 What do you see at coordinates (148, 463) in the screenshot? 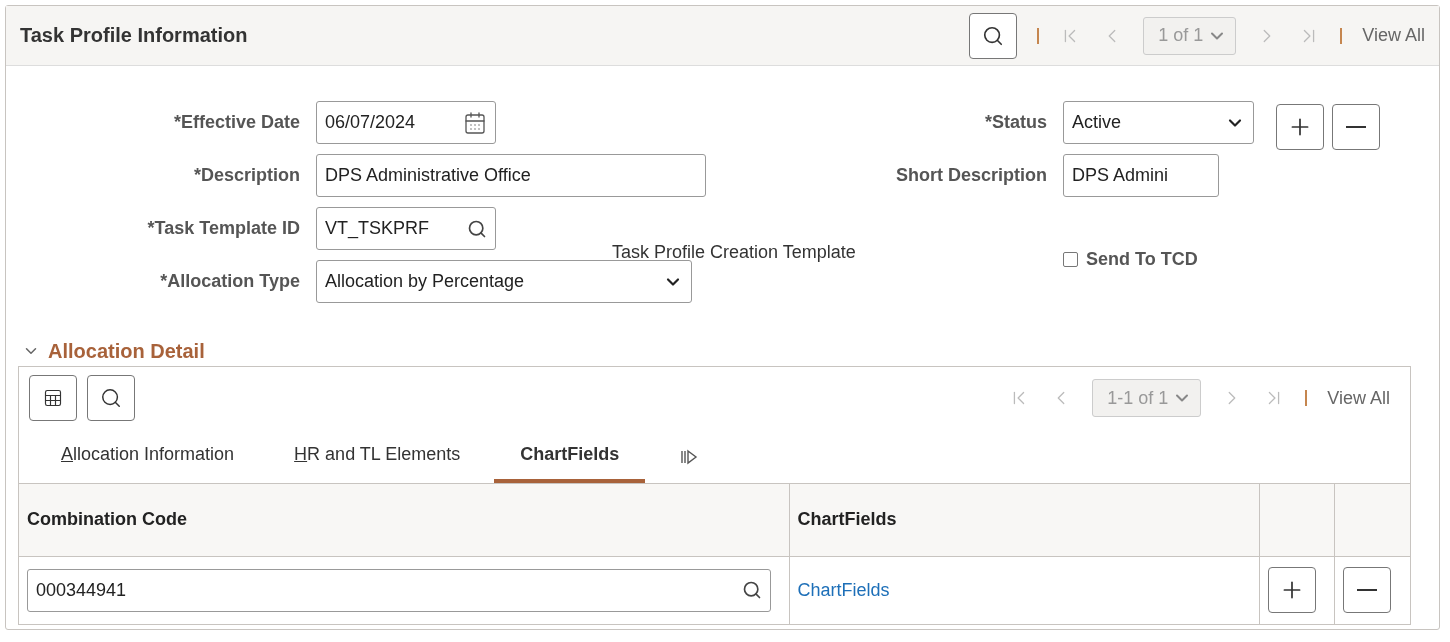
I see `tab: Allocation Information` at bounding box center [148, 463].